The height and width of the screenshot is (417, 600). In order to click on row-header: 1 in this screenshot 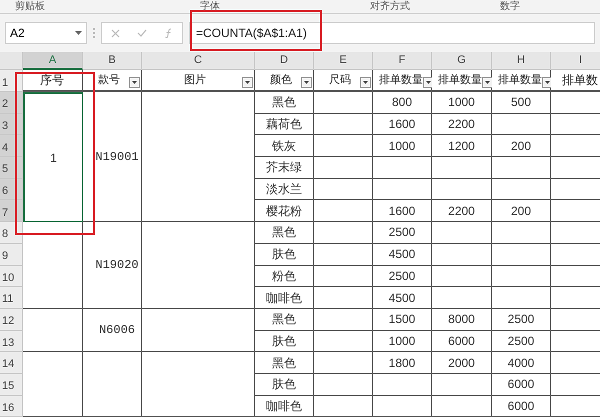, I will do `click(11, 81)`.